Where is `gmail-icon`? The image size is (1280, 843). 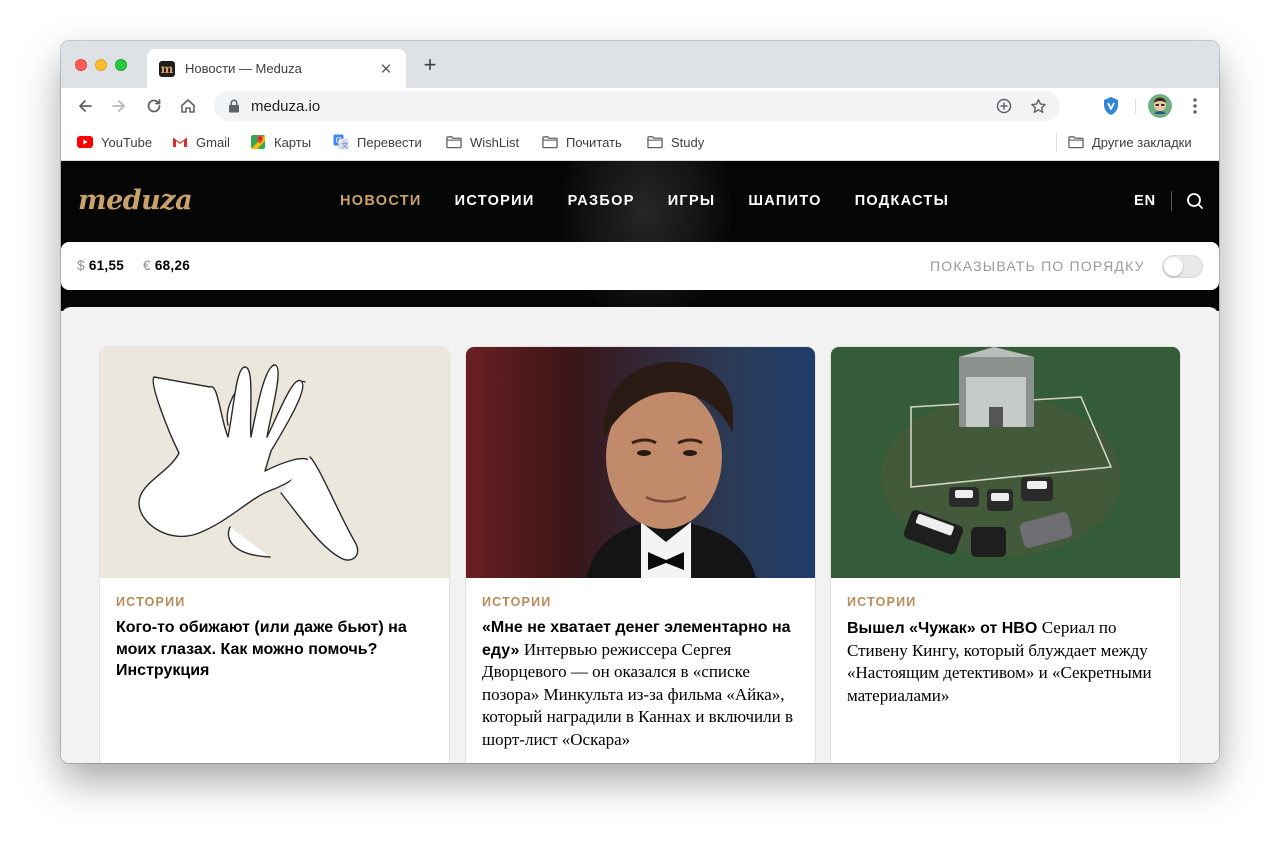 gmail-icon is located at coordinates (180, 142).